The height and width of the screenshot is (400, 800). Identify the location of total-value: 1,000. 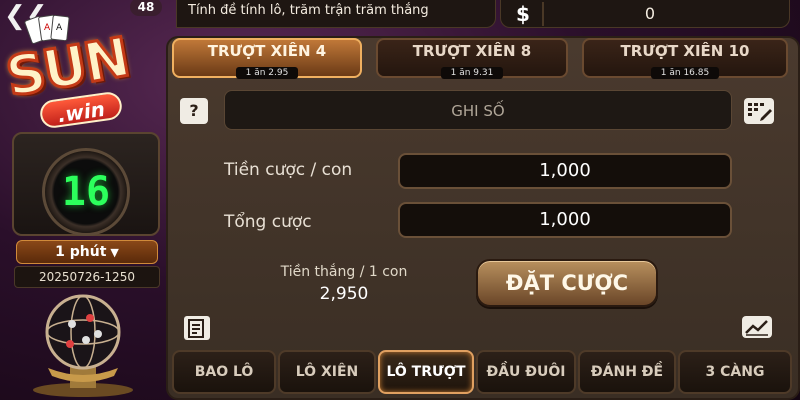
(565, 220).